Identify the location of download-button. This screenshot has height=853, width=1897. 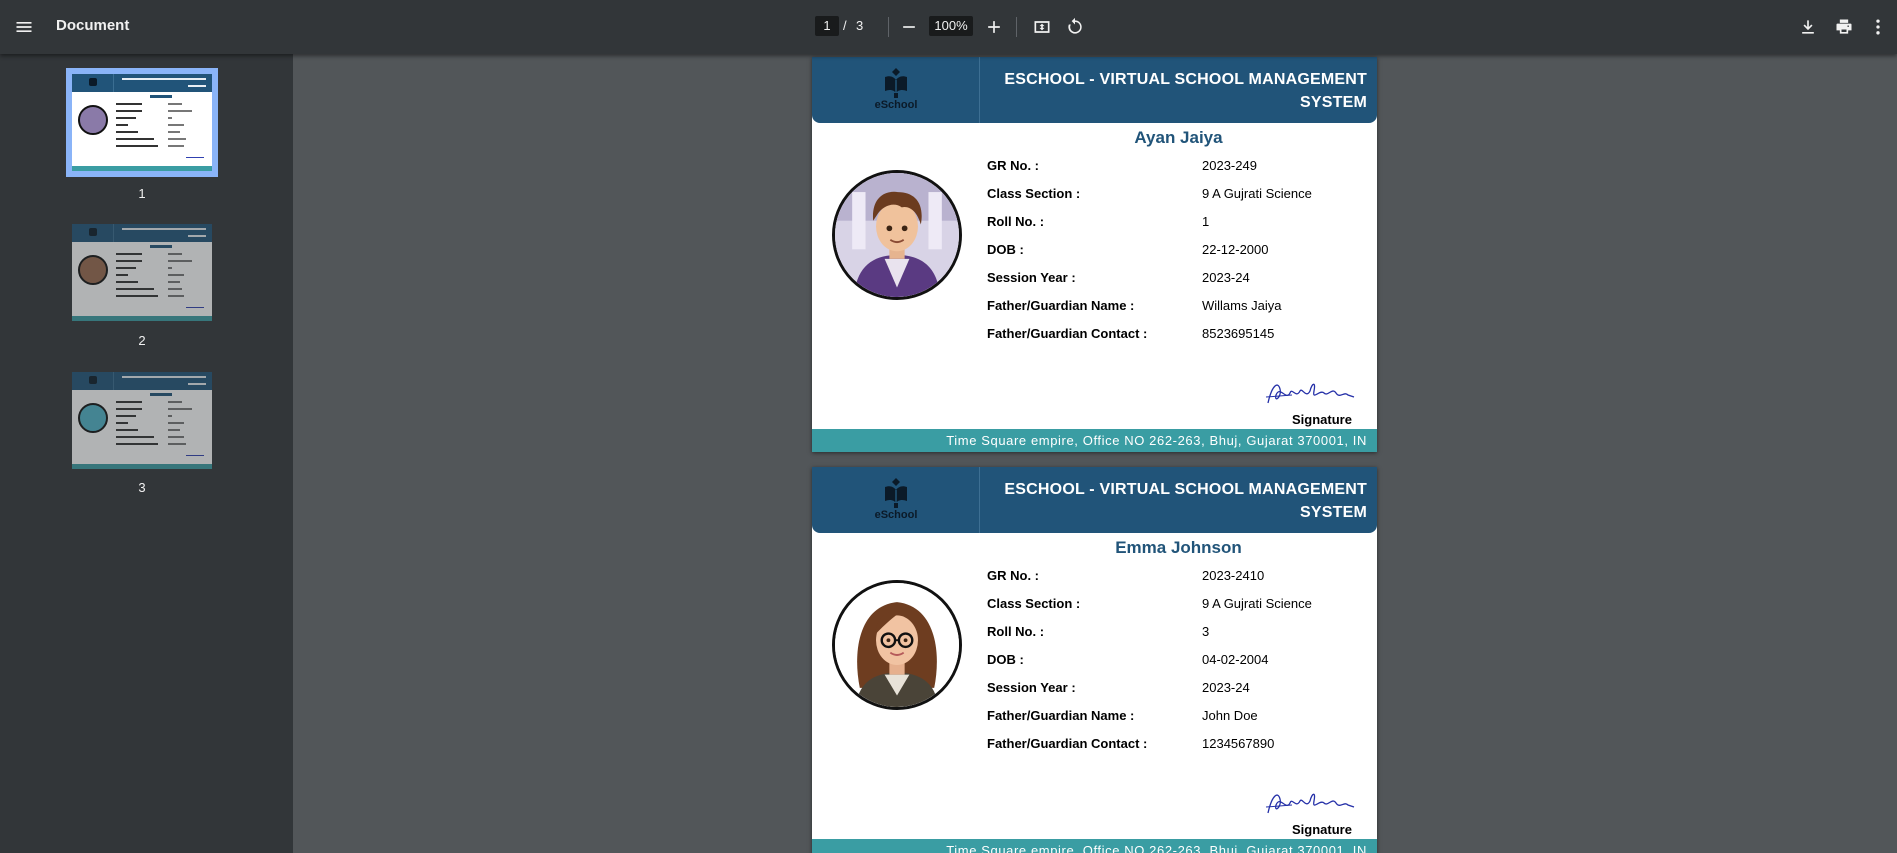
(1808, 27).